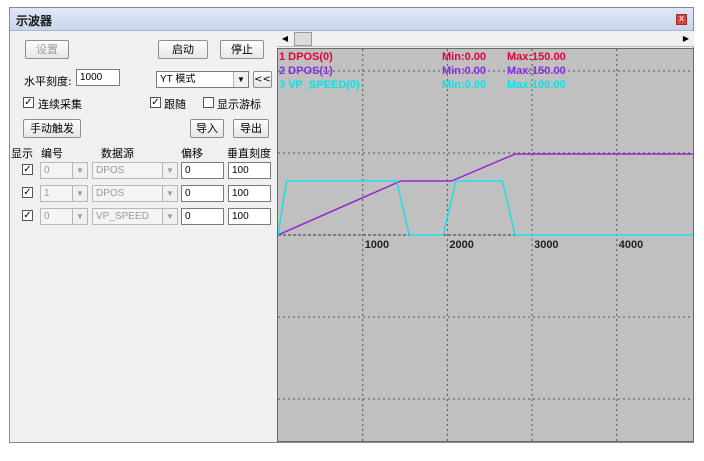  I want to click on follow-label: 跟随, so click(175, 104).